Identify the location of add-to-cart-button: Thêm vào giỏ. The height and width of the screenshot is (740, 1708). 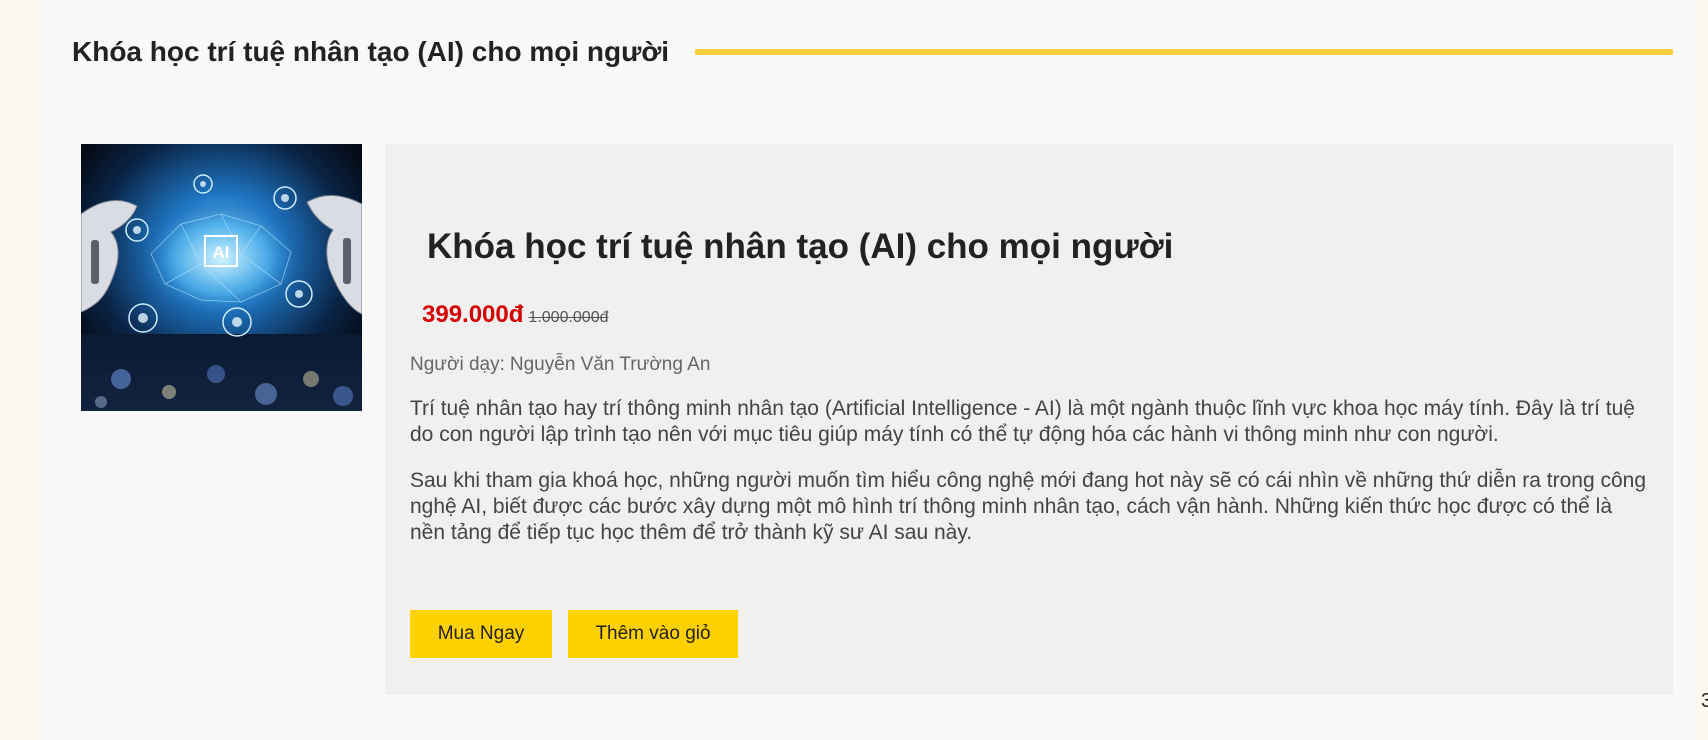
(653, 634).